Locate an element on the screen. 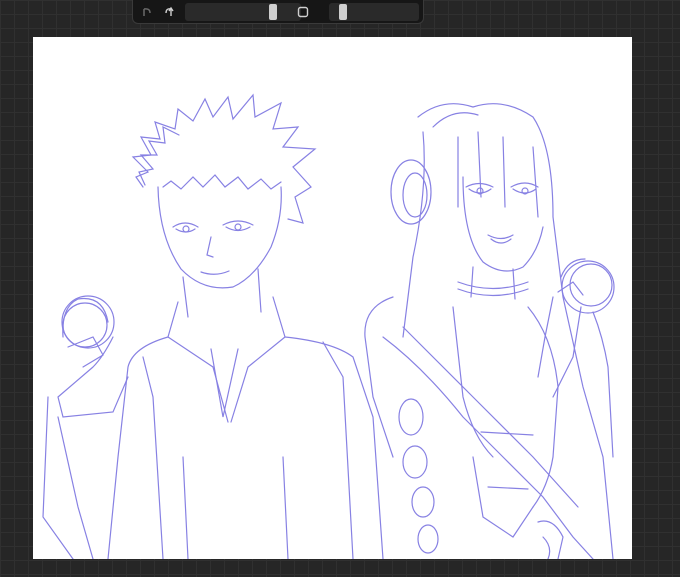 The height and width of the screenshot is (577, 680). undo-button is located at coordinates (147, 12).